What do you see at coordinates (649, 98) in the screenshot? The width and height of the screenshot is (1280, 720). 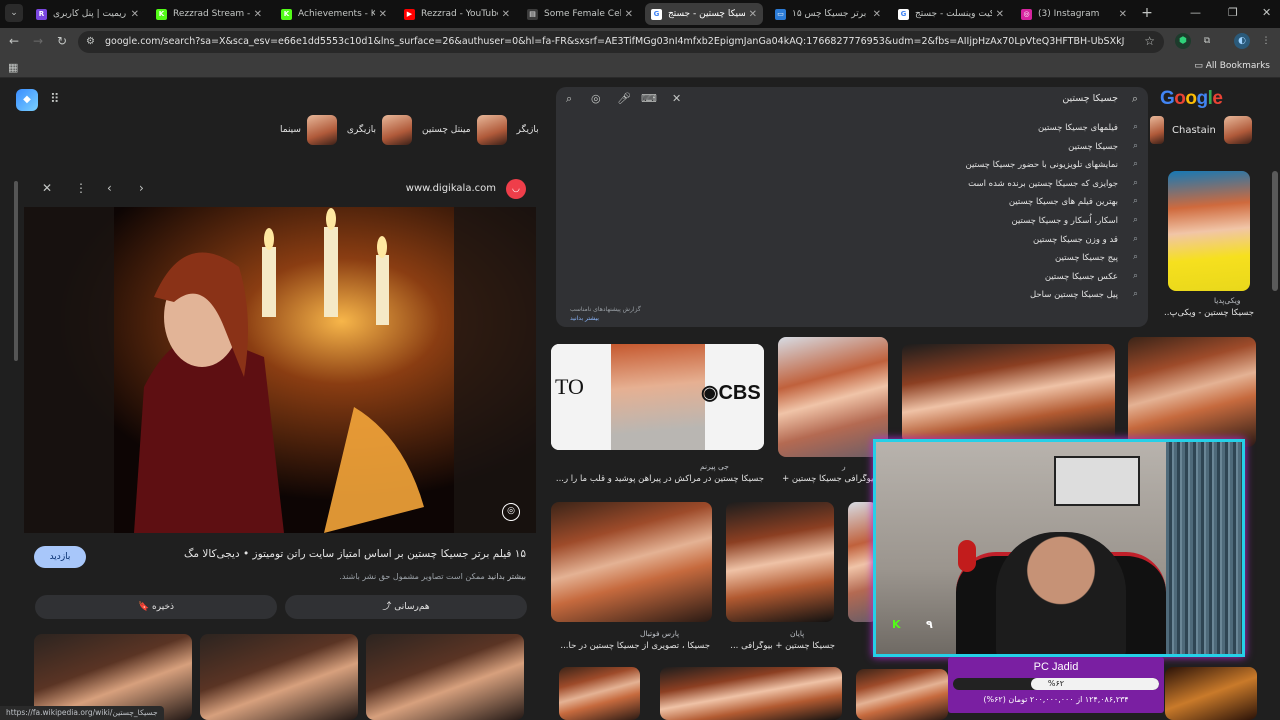 I see `keyboard-icon: ⌨` at bounding box center [649, 98].